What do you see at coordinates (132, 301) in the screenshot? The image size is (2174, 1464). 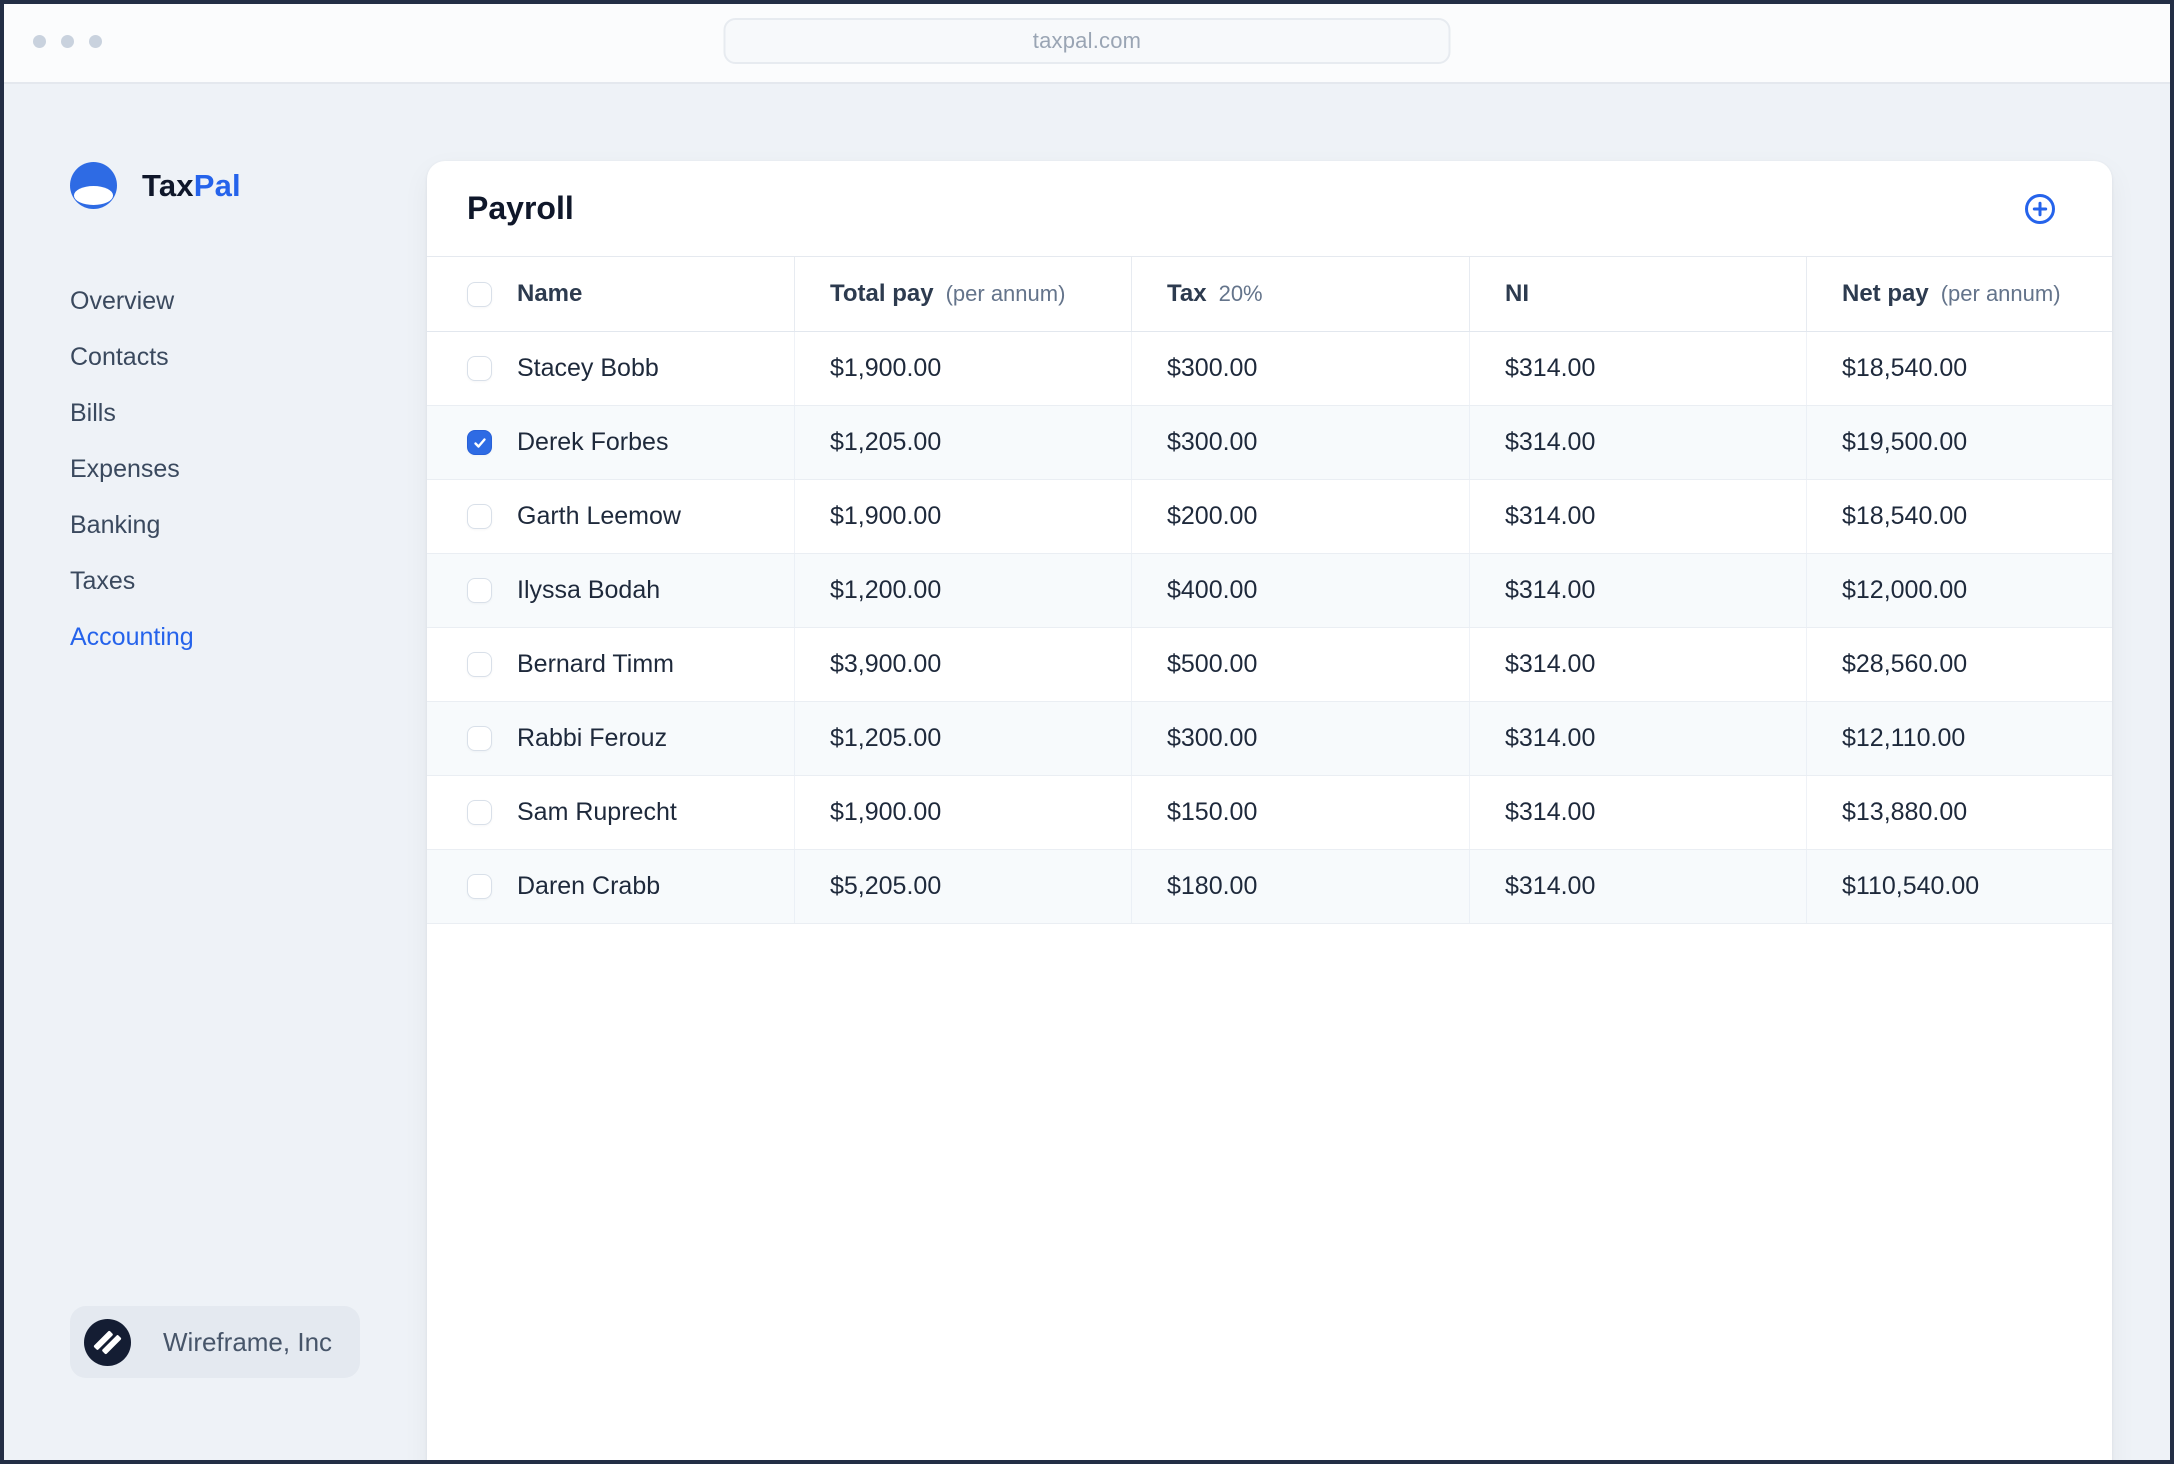 I see `sidebar-item-overview: Overview` at bounding box center [132, 301].